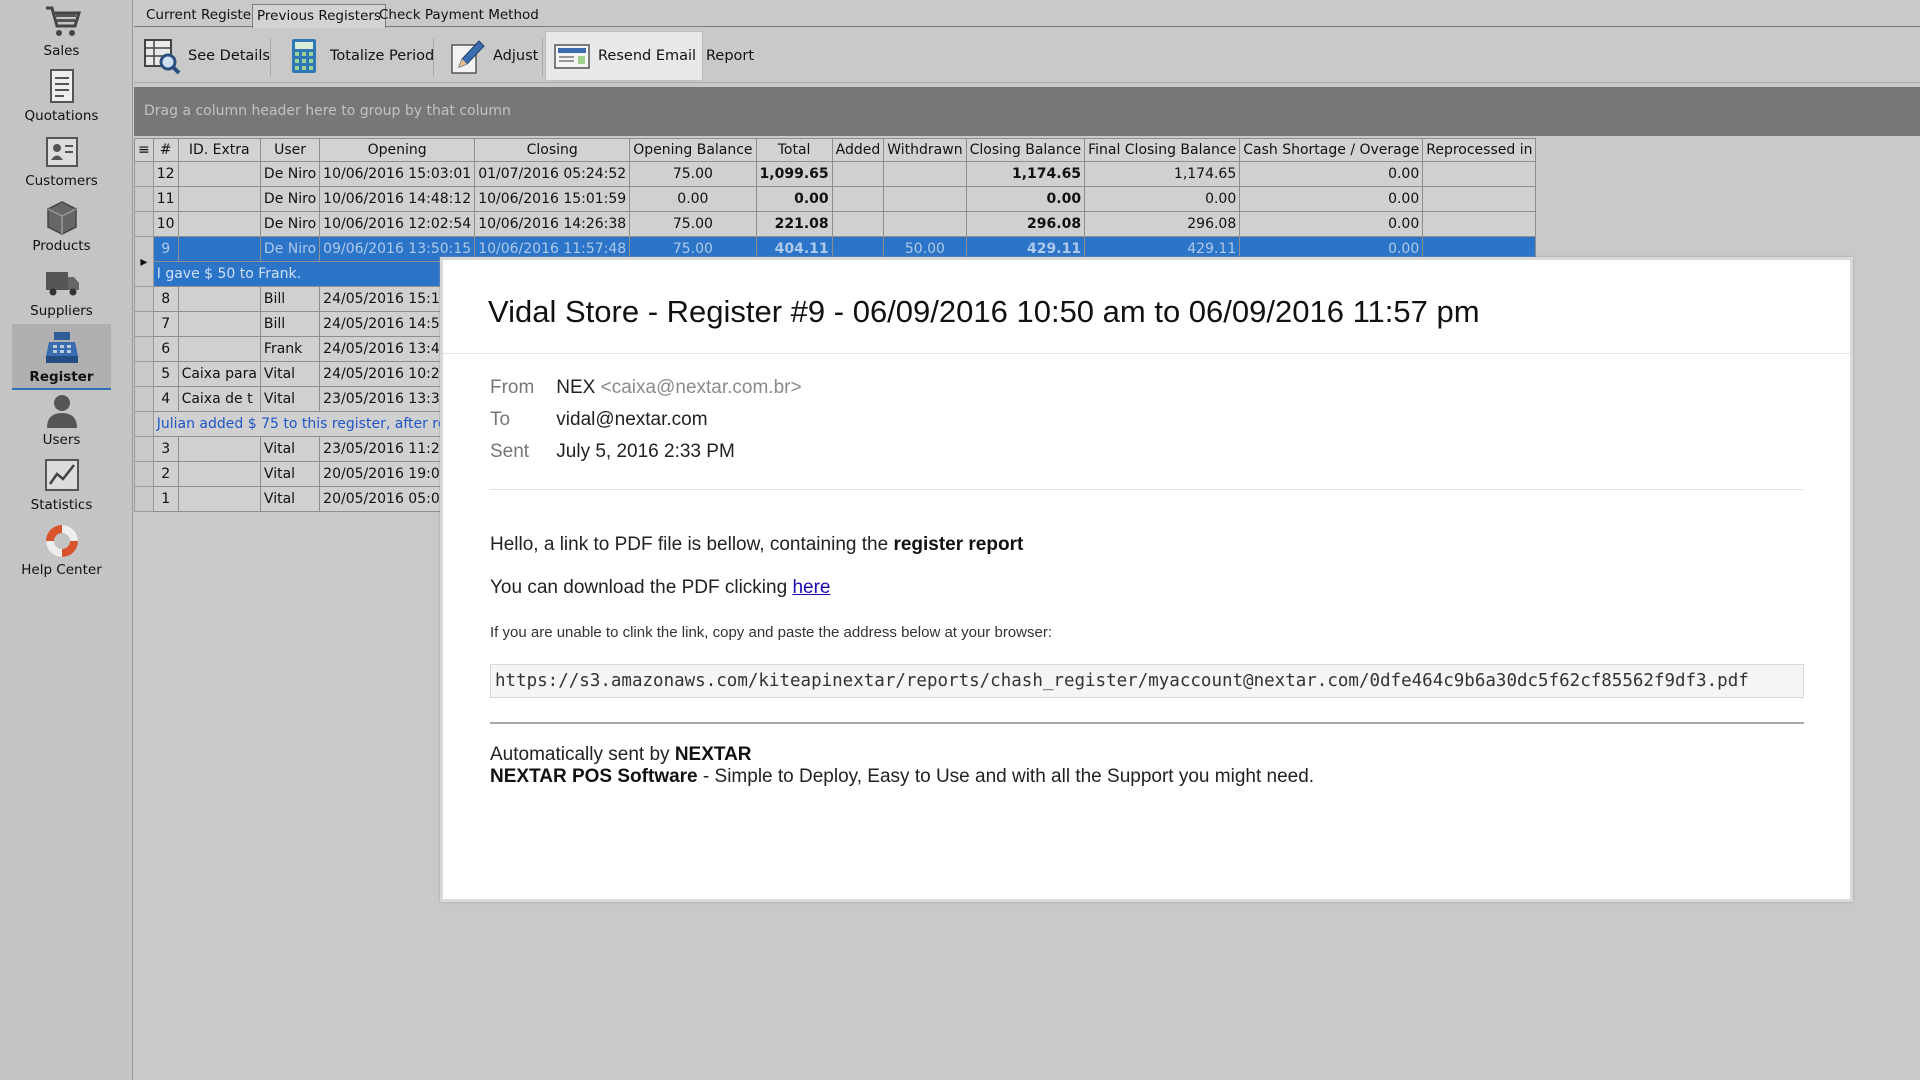  Describe the element at coordinates (61, 51) in the screenshot. I see `nav-label: Sales` at that location.